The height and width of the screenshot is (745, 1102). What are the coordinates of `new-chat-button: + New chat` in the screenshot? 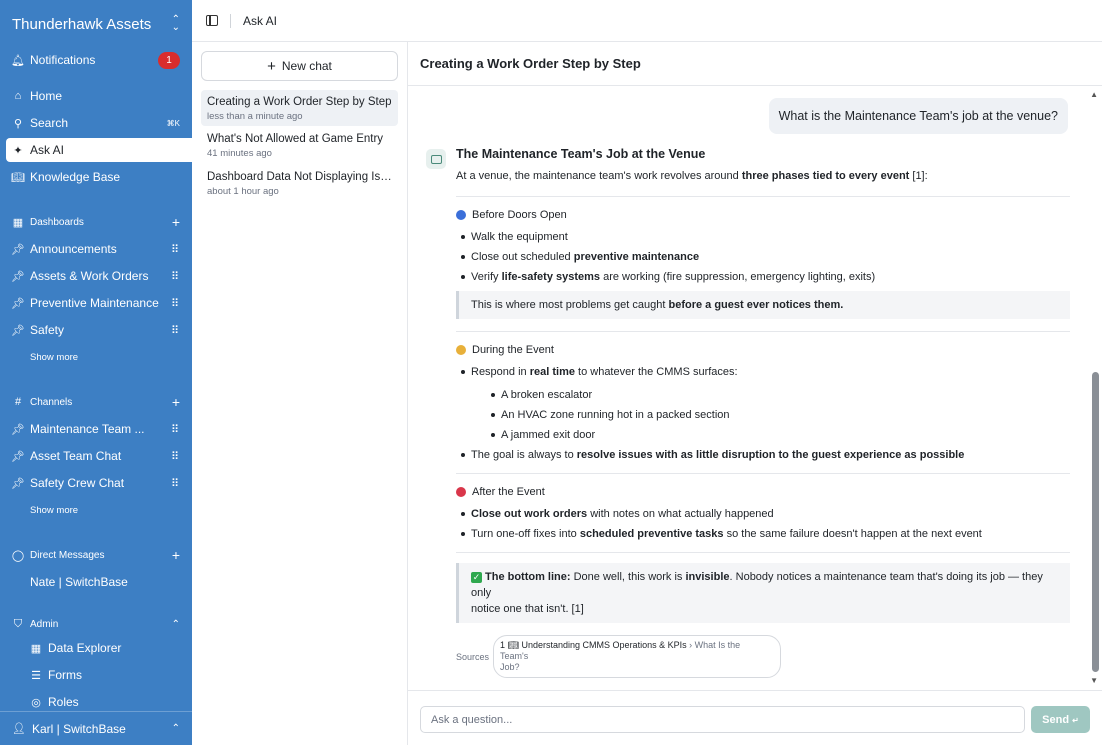 It's located at (299, 66).